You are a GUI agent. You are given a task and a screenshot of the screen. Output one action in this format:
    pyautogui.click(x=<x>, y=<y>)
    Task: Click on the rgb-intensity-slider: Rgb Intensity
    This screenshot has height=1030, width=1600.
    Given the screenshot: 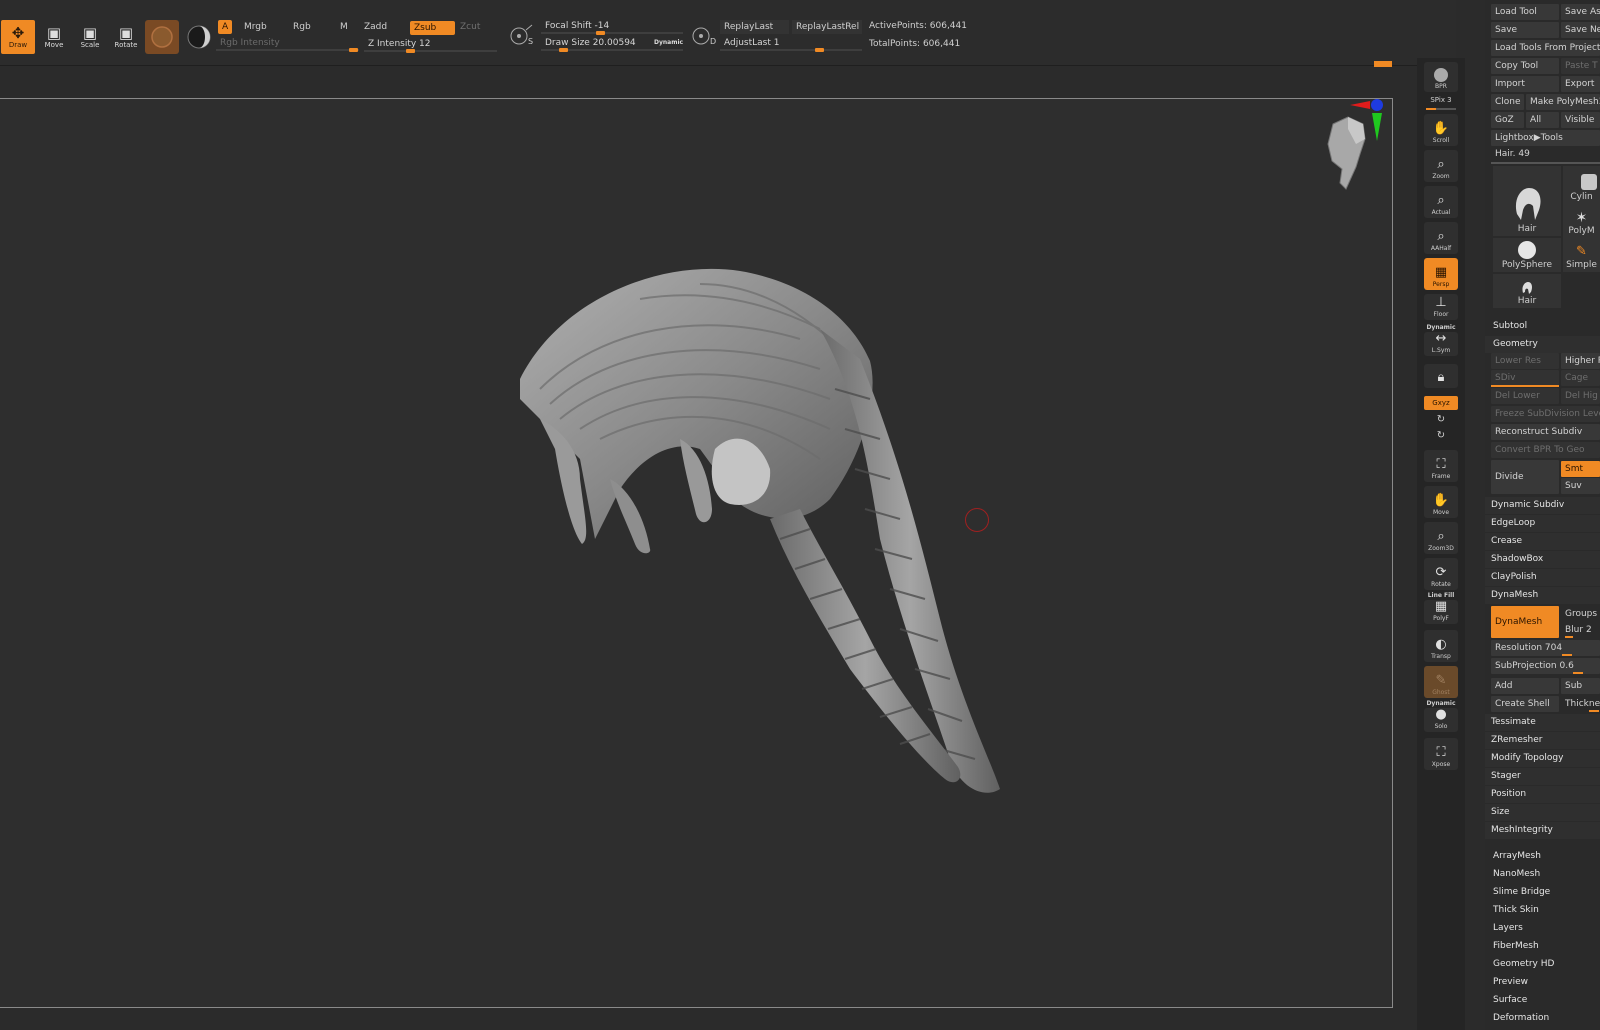 What is the action you would take?
    pyautogui.click(x=287, y=44)
    